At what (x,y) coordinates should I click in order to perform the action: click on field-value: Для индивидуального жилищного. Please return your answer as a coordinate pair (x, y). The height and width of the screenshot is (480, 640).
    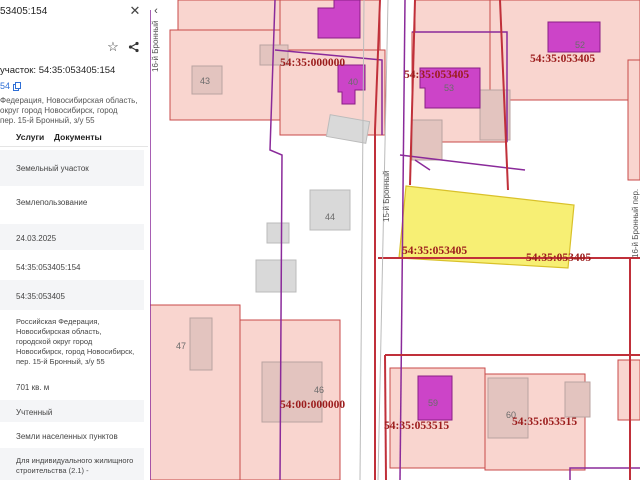
    Looking at the image, I should click on (75, 460).